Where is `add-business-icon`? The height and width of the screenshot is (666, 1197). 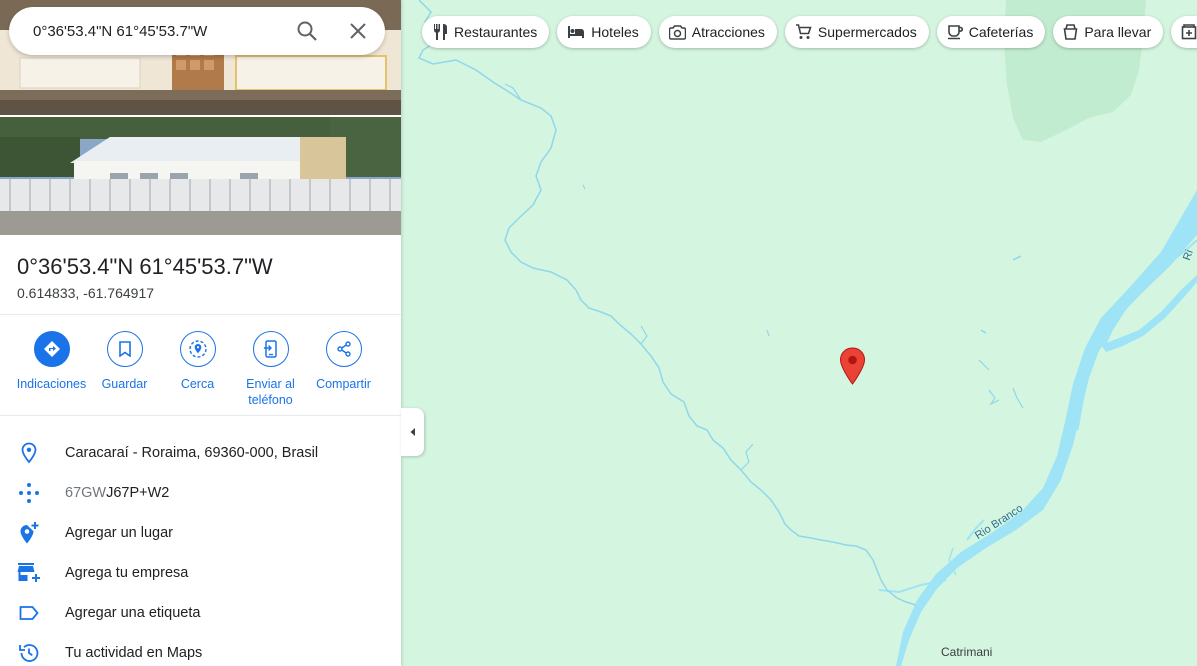
add-business-icon is located at coordinates (29, 573).